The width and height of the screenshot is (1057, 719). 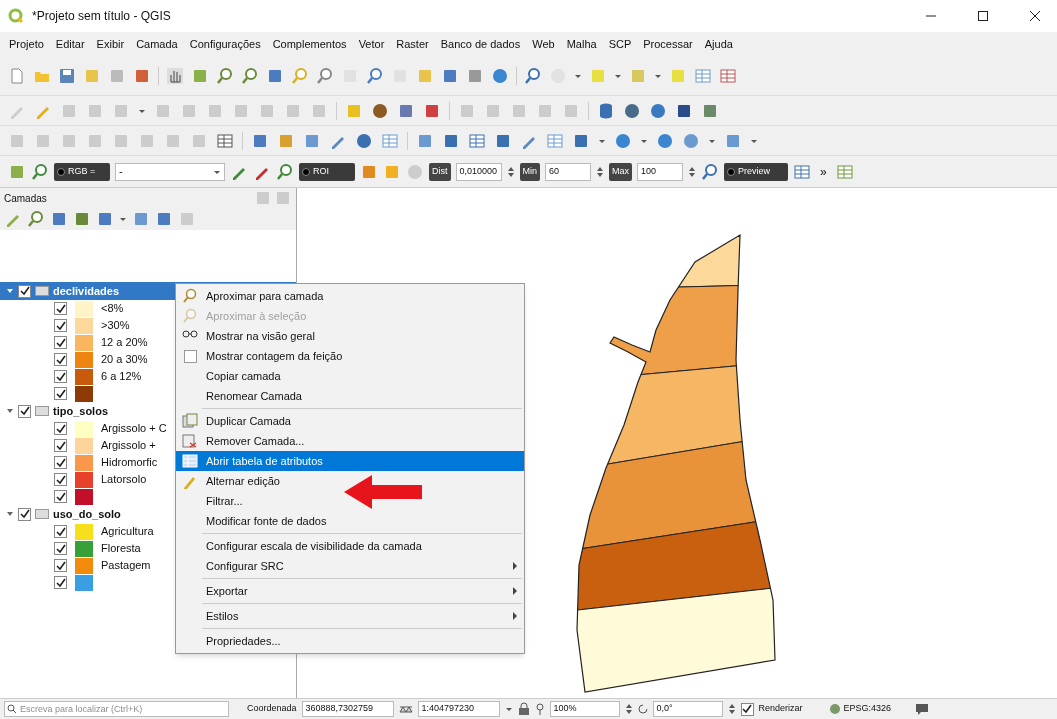 I want to click on coordinate-field: 360888,7302759, so click(x=347, y=709).